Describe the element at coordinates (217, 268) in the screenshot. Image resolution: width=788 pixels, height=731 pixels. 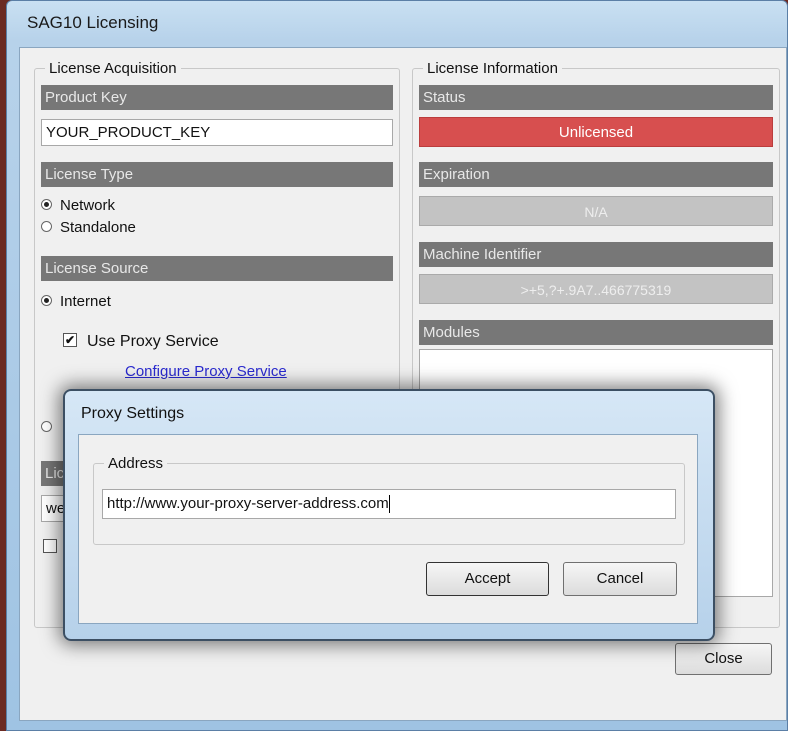
I see `license-source-header: License Source` at that location.